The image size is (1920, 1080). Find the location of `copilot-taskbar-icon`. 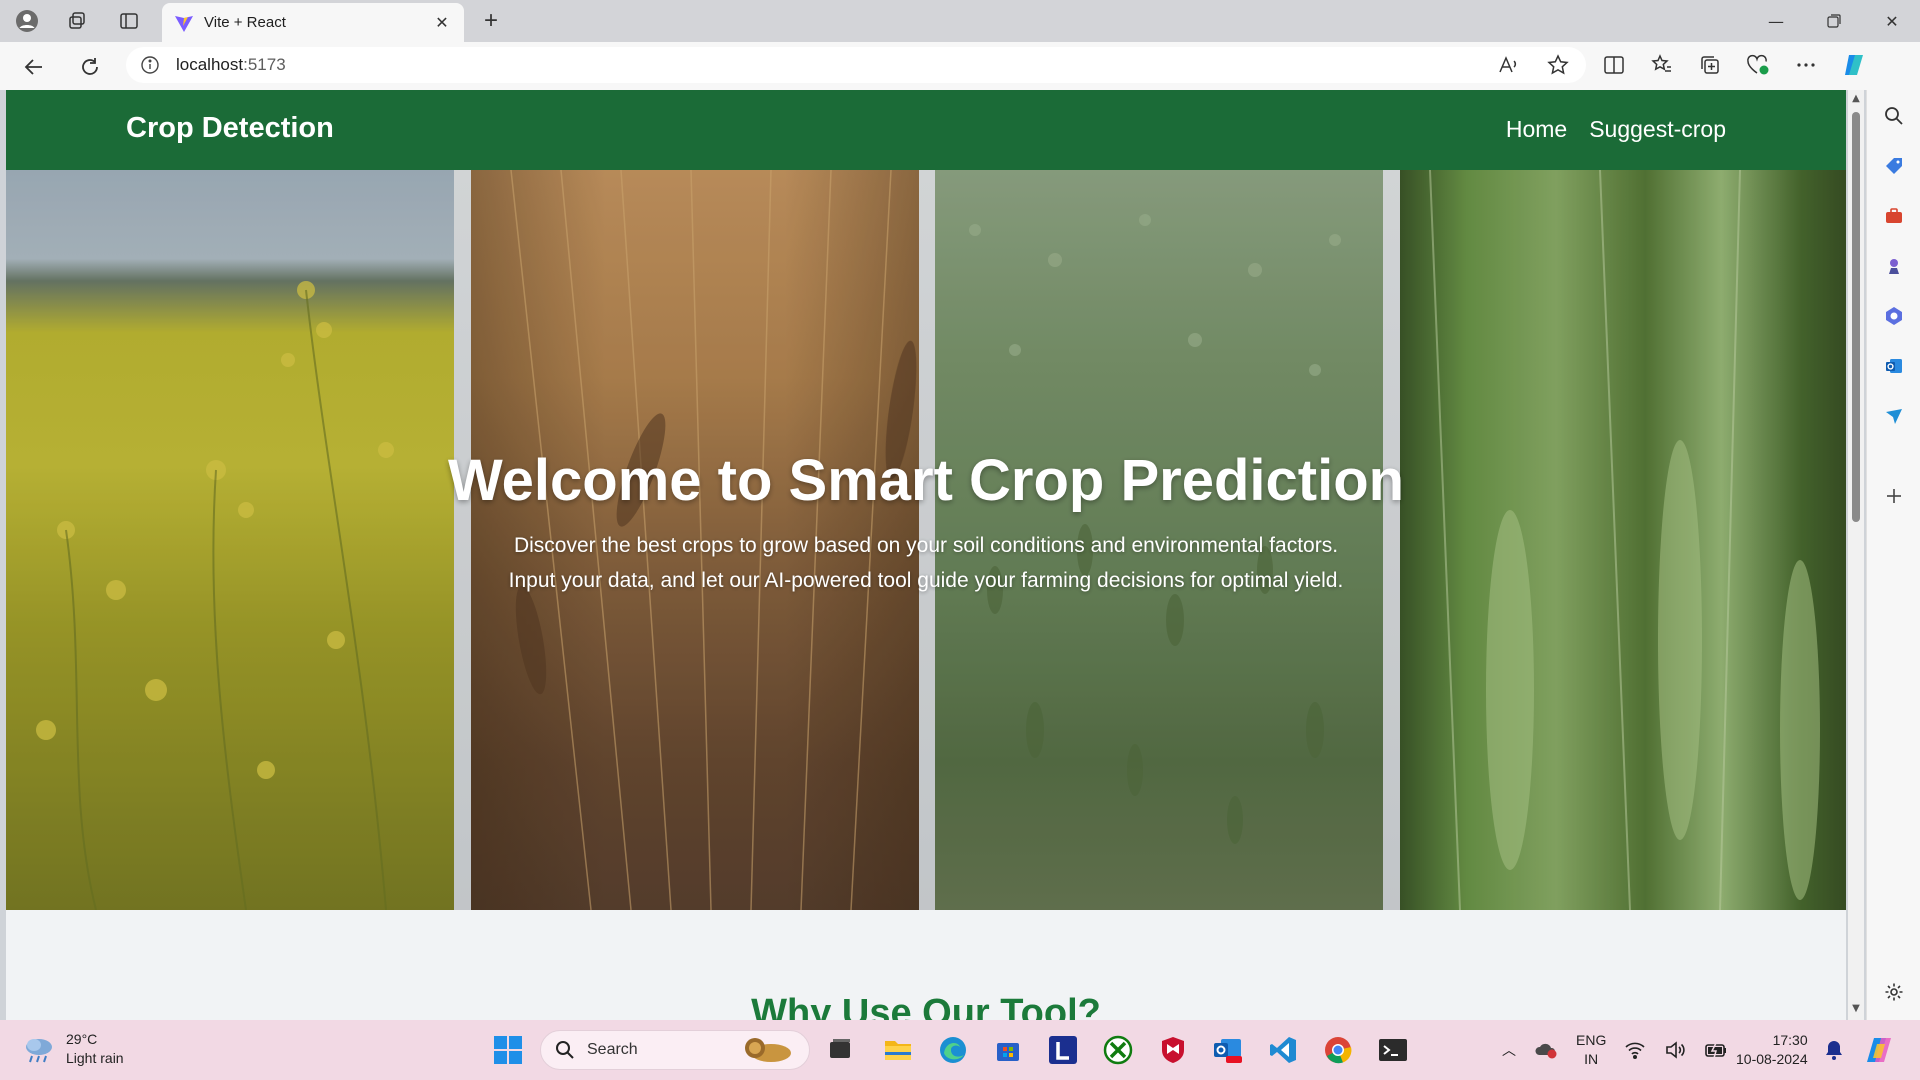

copilot-taskbar-icon is located at coordinates (1880, 1050).